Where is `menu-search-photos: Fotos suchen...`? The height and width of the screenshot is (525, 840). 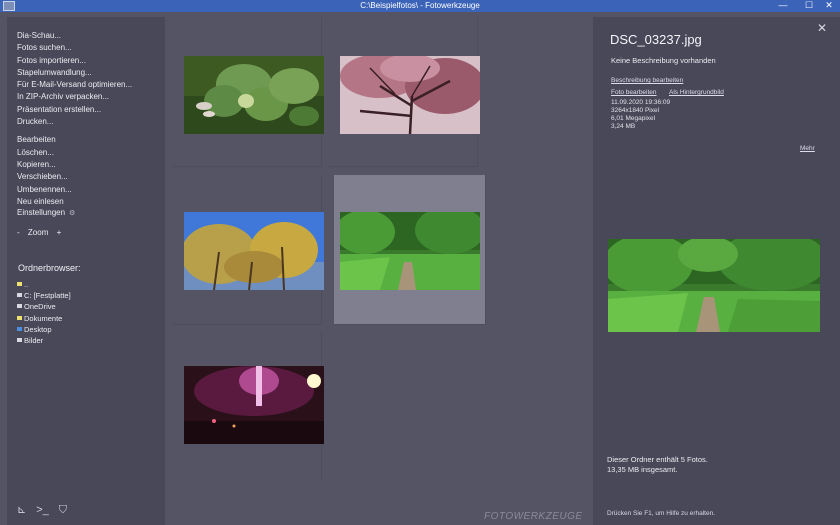 menu-search-photos: Fotos suchen... is located at coordinates (74, 48).